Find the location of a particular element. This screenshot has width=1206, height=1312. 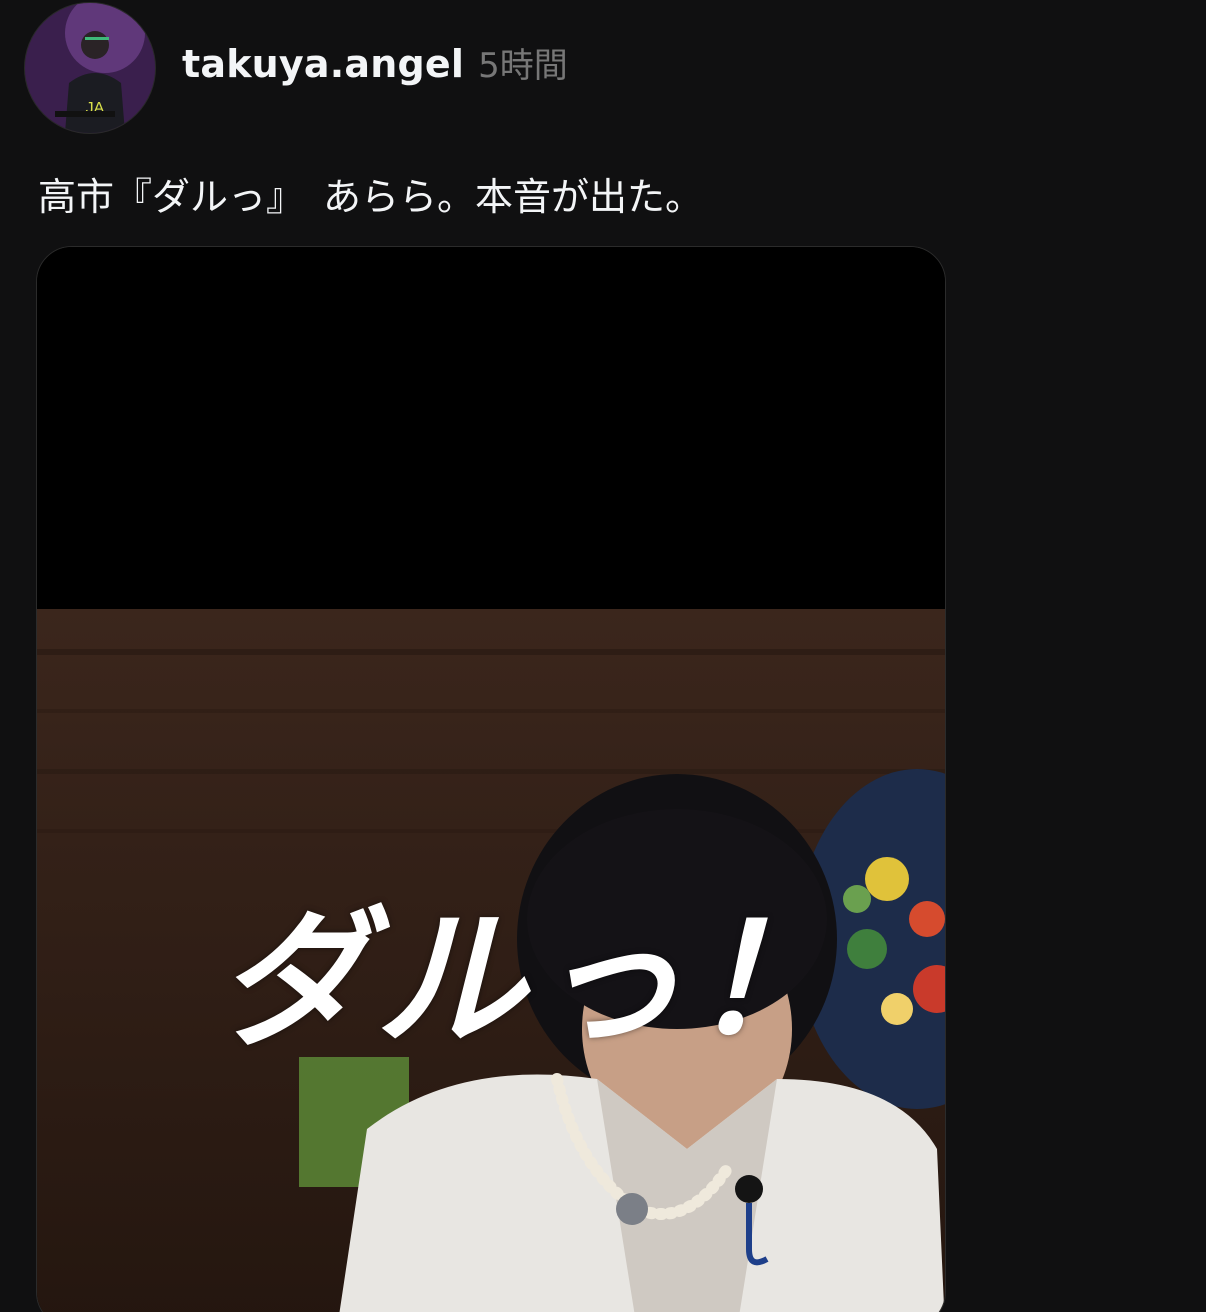

avatar-image-icon: JA is located at coordinates (90, 68).